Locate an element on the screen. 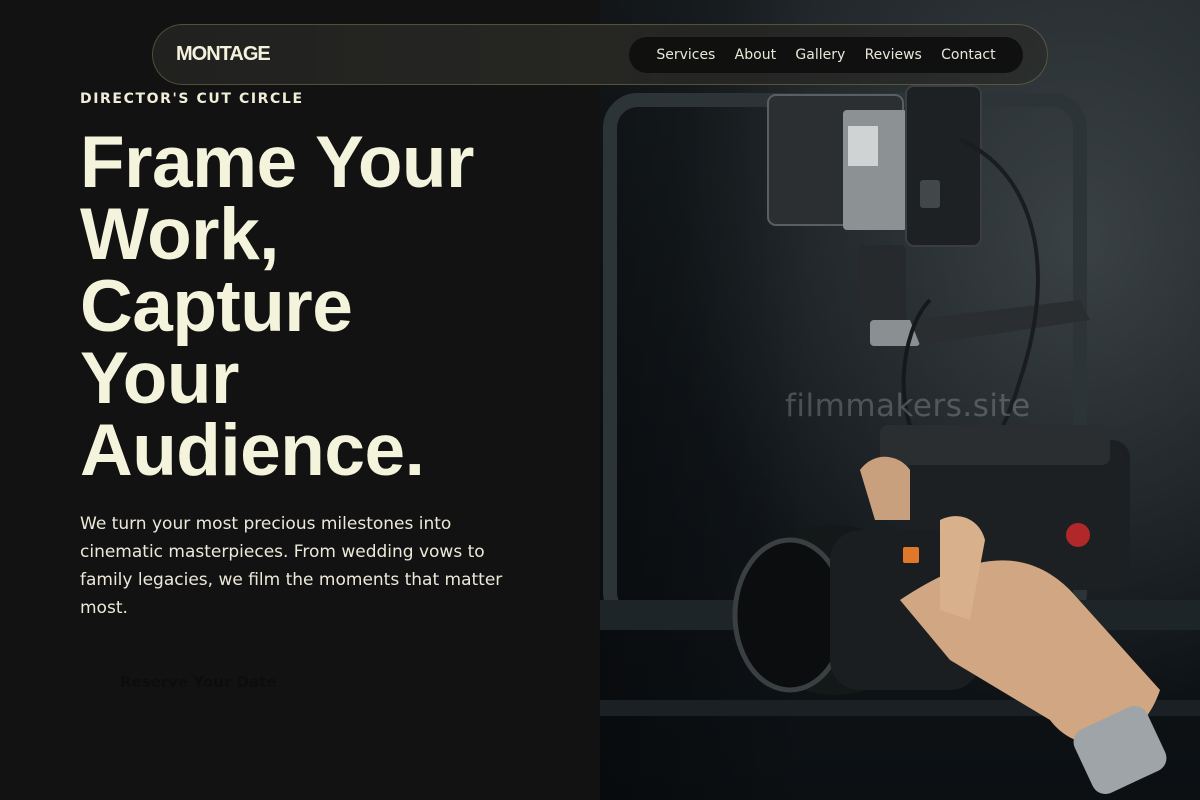 The height and width of the screenshot is (800, 1200). nav-link-about: About is located at coordinates (755, 55).